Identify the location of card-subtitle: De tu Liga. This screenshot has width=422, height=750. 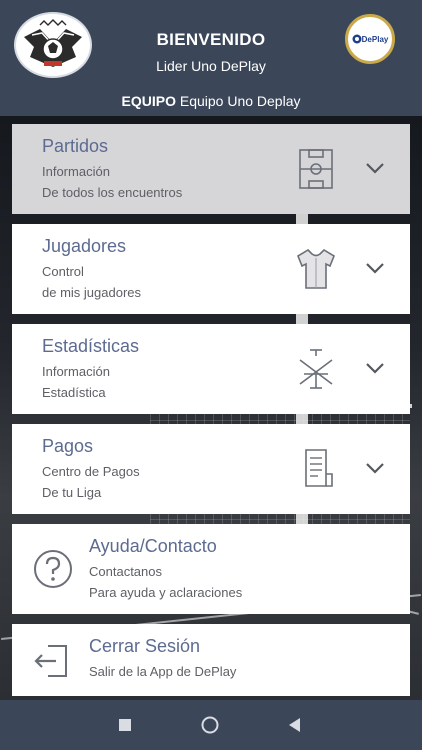
(72, 492).